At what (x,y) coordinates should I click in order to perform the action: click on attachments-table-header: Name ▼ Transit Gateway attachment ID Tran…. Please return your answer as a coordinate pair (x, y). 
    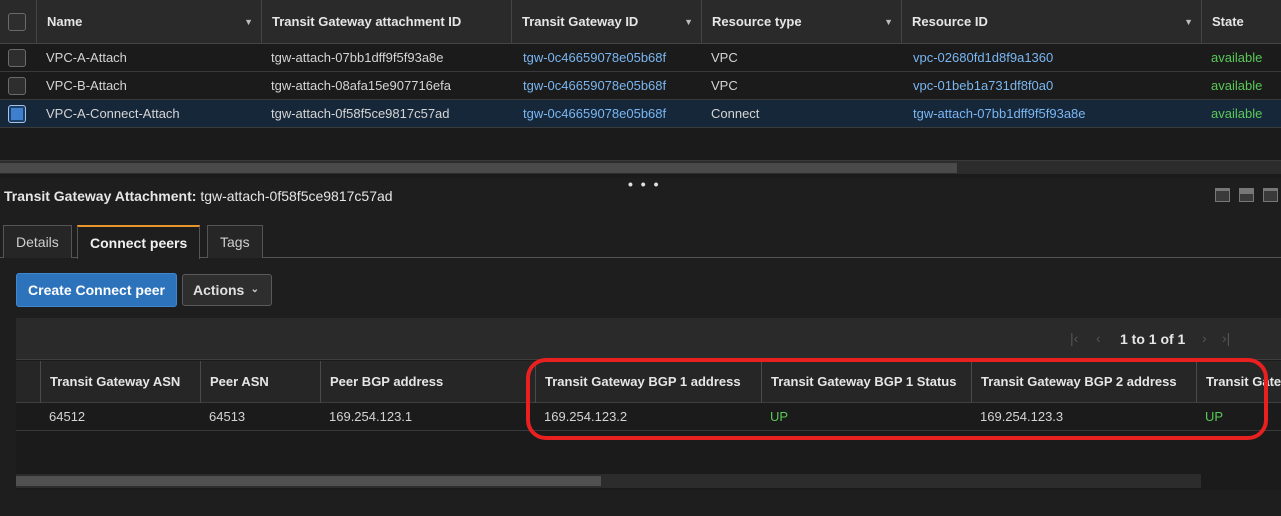
    Looking at the image, I should click on (640, 22).